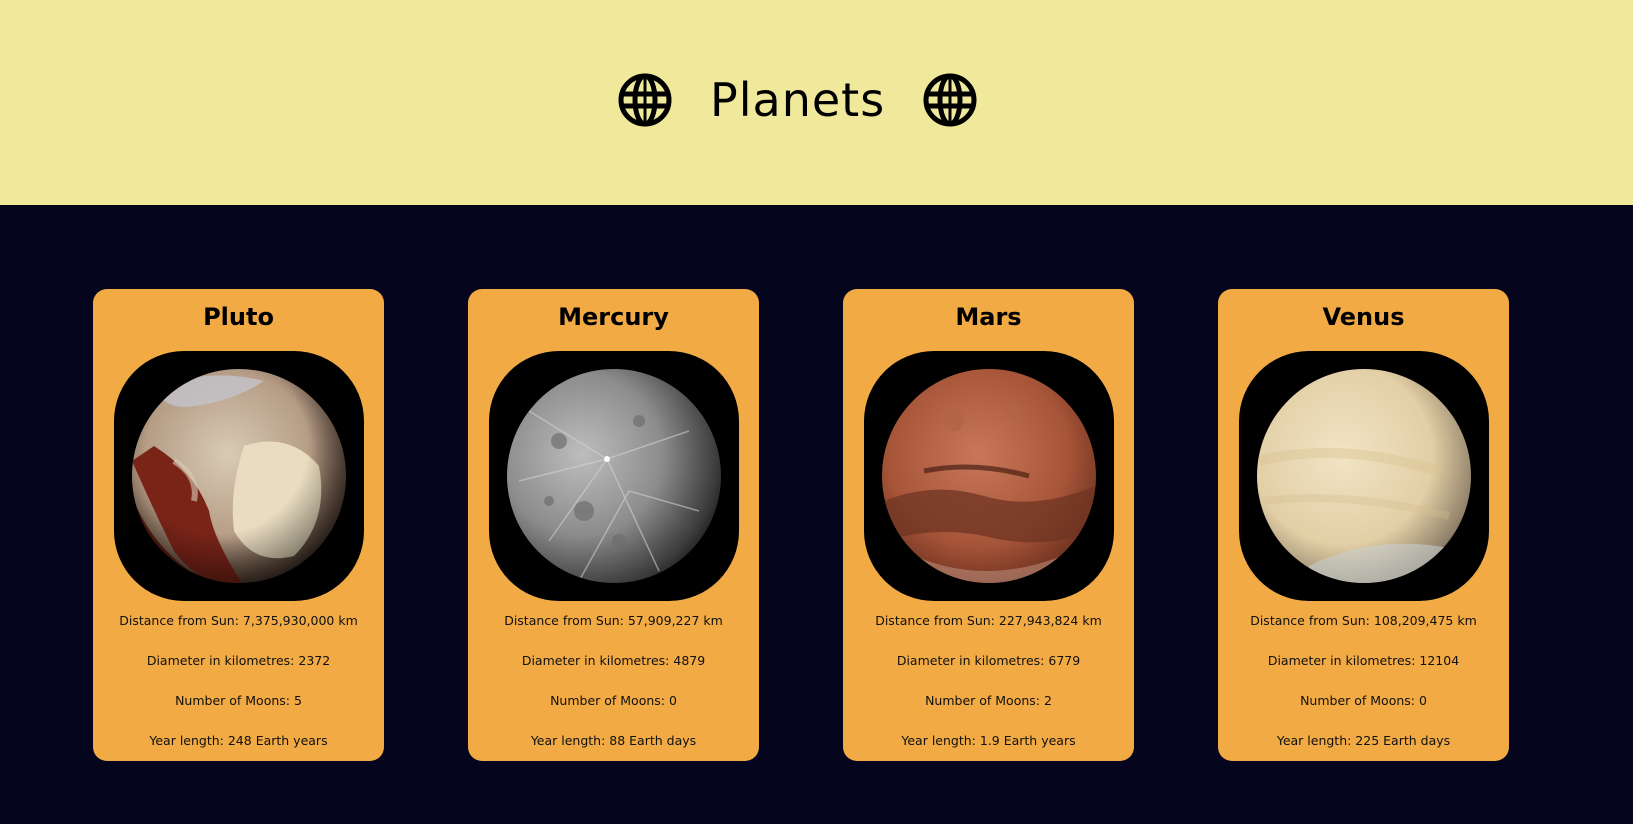 The image size is (1633, 824). Describe the element at coordinates (989, 476) in the screenshot. I see `planet-image-mars` at that location.